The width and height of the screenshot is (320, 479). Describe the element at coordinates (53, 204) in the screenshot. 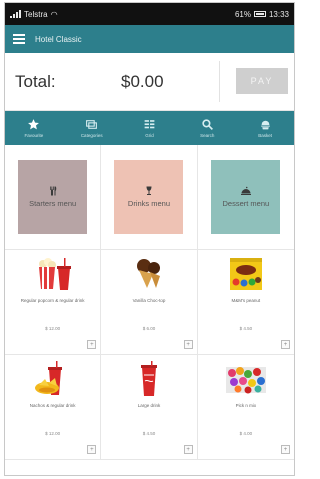

I see `menu-label: Starters menu` at that location.